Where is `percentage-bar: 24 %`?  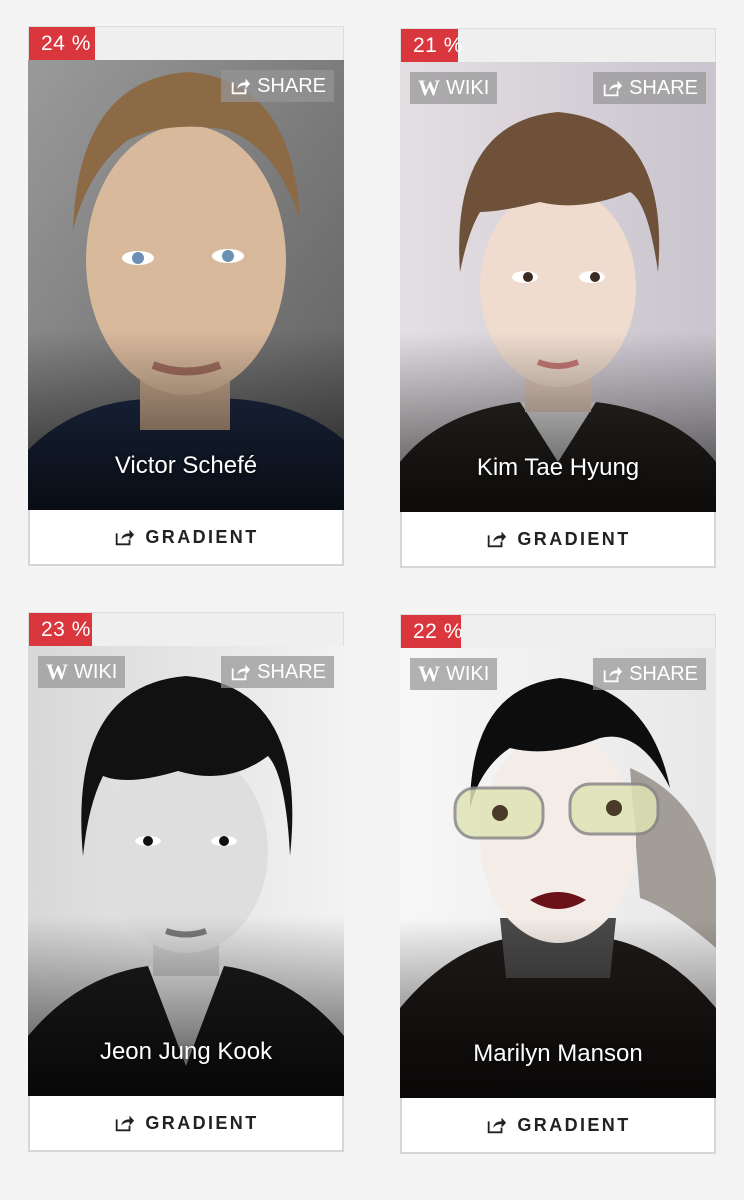 percentage-bar: 24 % is located at coordinates (186, 43).